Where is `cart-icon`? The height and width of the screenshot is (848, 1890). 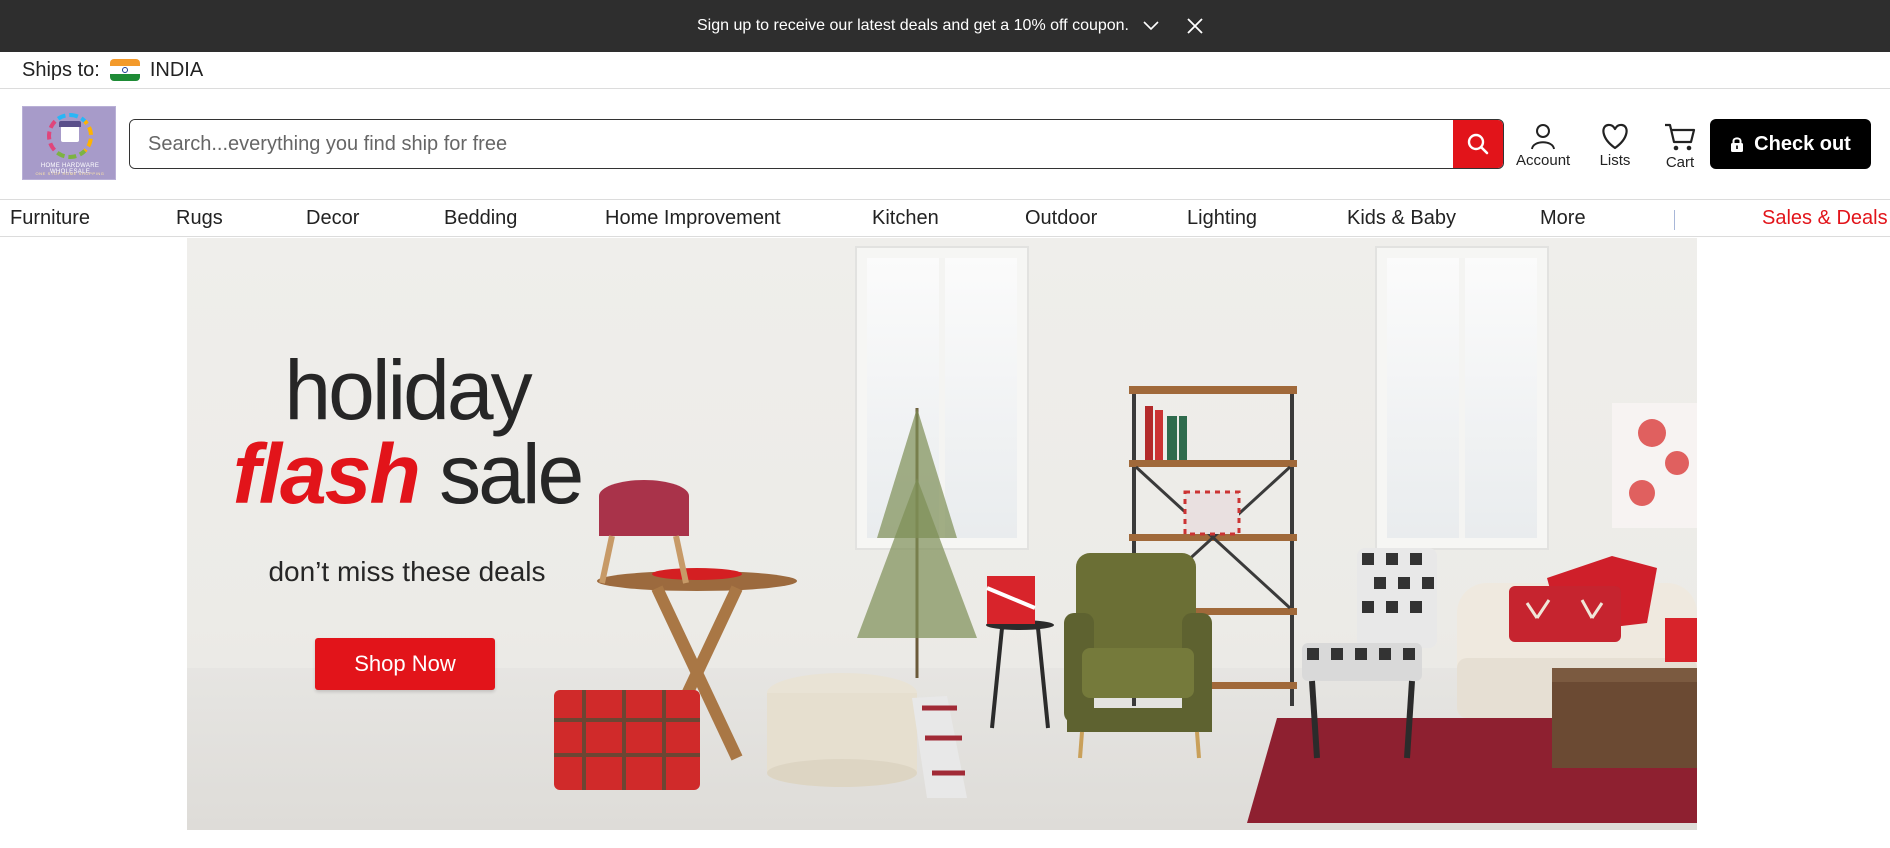 cart-icon is located at coordinates (1680, 137).